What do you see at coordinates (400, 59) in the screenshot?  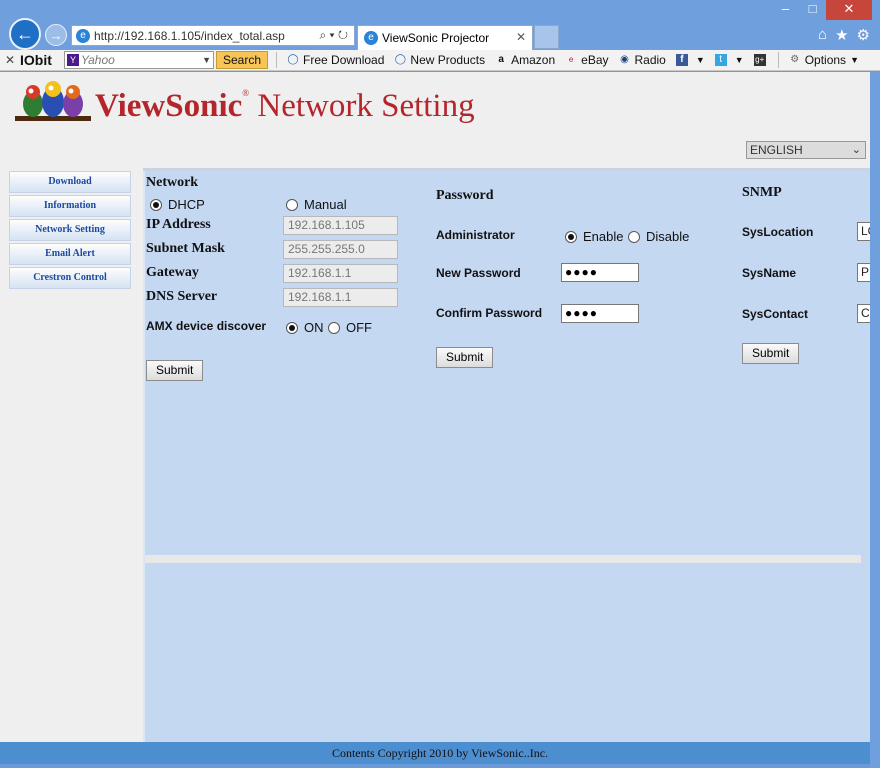 I see `products-link-icon: ◯` at bounding box center [400, 59].